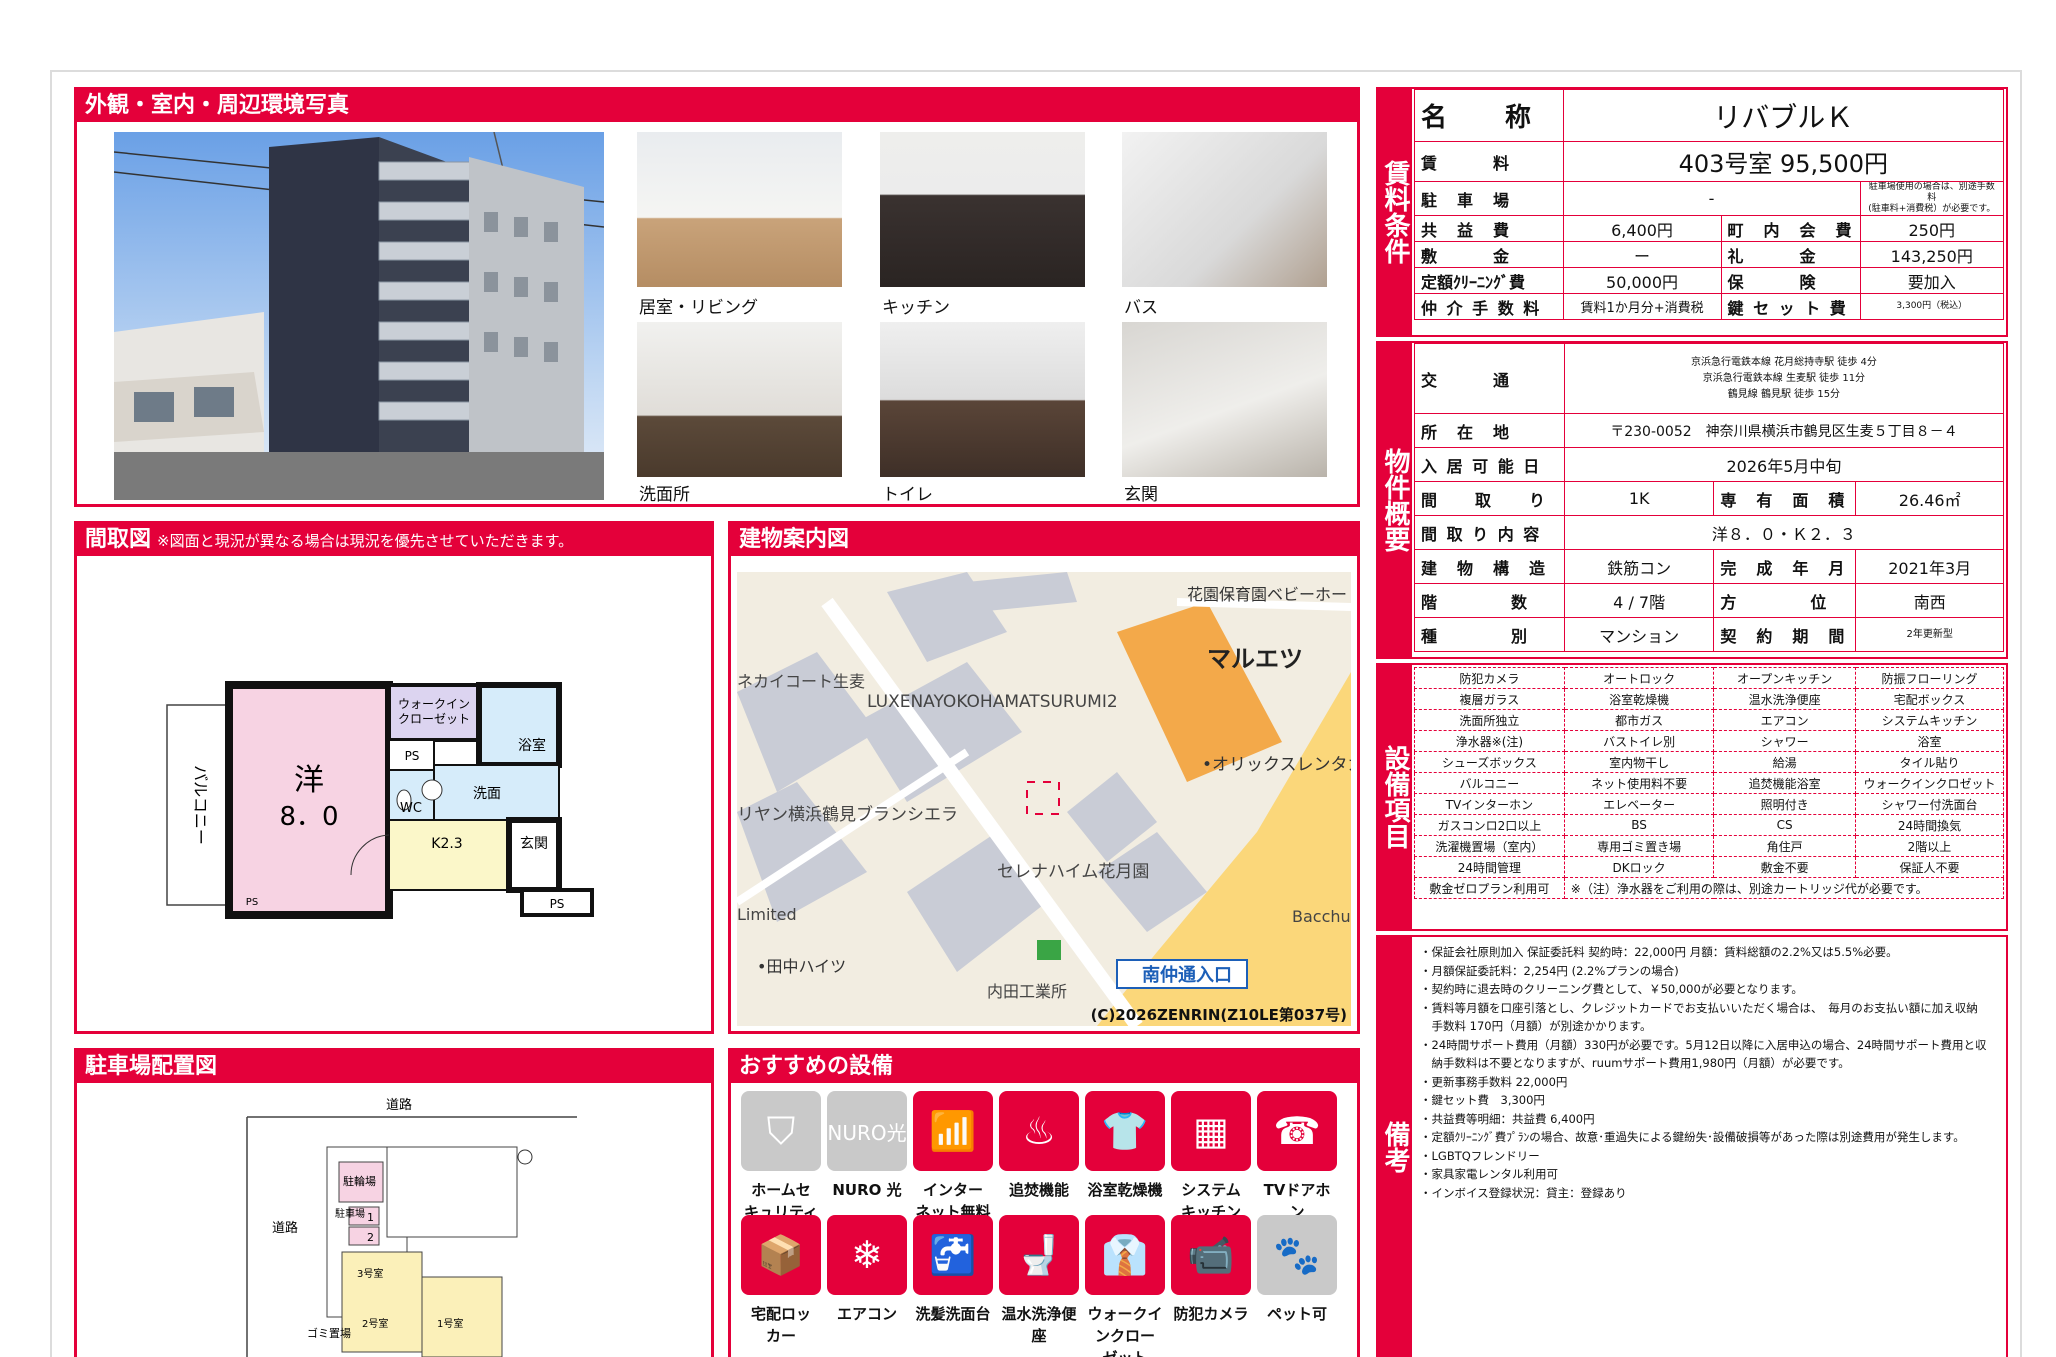 This screenshot has width=2056, height=1357. Describe the element at coordinates (1929, 846) in the screenshot. I see `equipment-cell: 2階以上` at that location.